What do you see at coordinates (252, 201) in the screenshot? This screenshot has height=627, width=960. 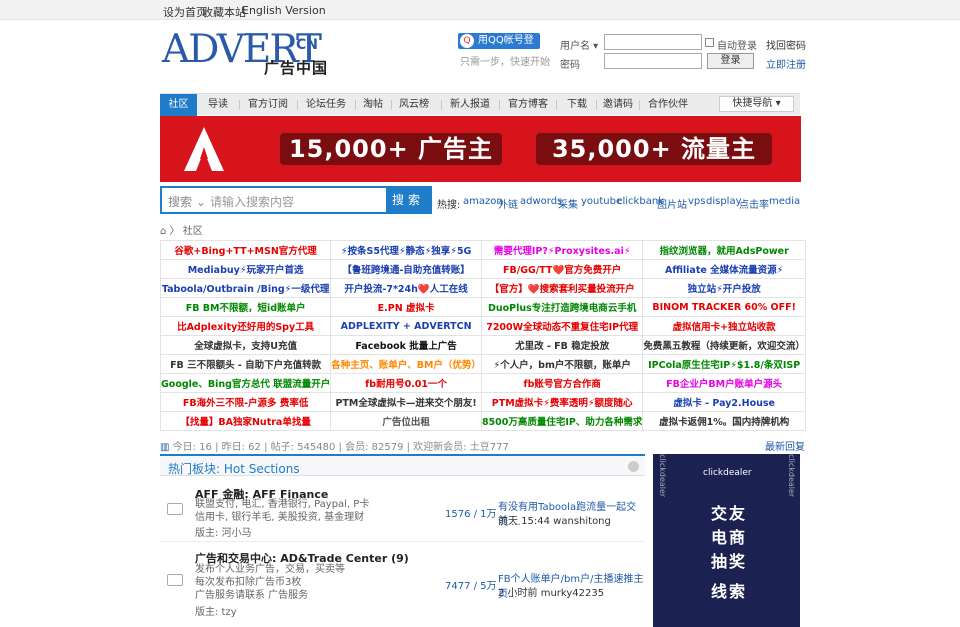 I see `search-input: 请输入搜索内容` at bounding box center [252, 201].